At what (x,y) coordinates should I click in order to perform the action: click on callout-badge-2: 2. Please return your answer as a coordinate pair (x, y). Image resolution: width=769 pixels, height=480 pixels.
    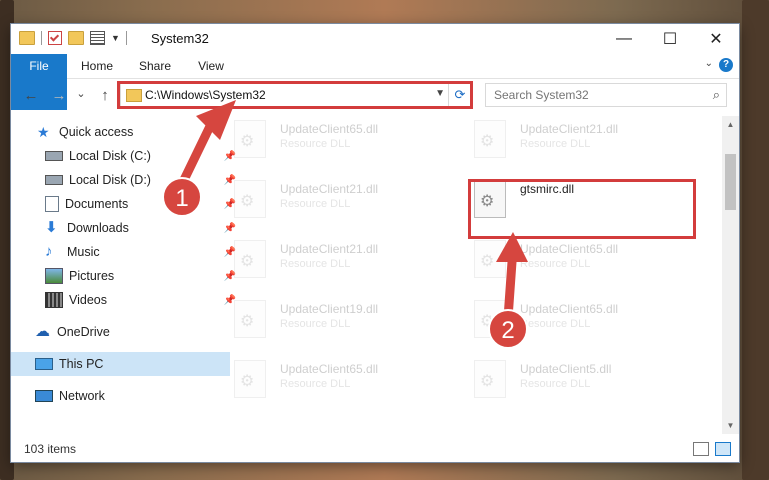
    Looking at the image, I should click on (508, 329).